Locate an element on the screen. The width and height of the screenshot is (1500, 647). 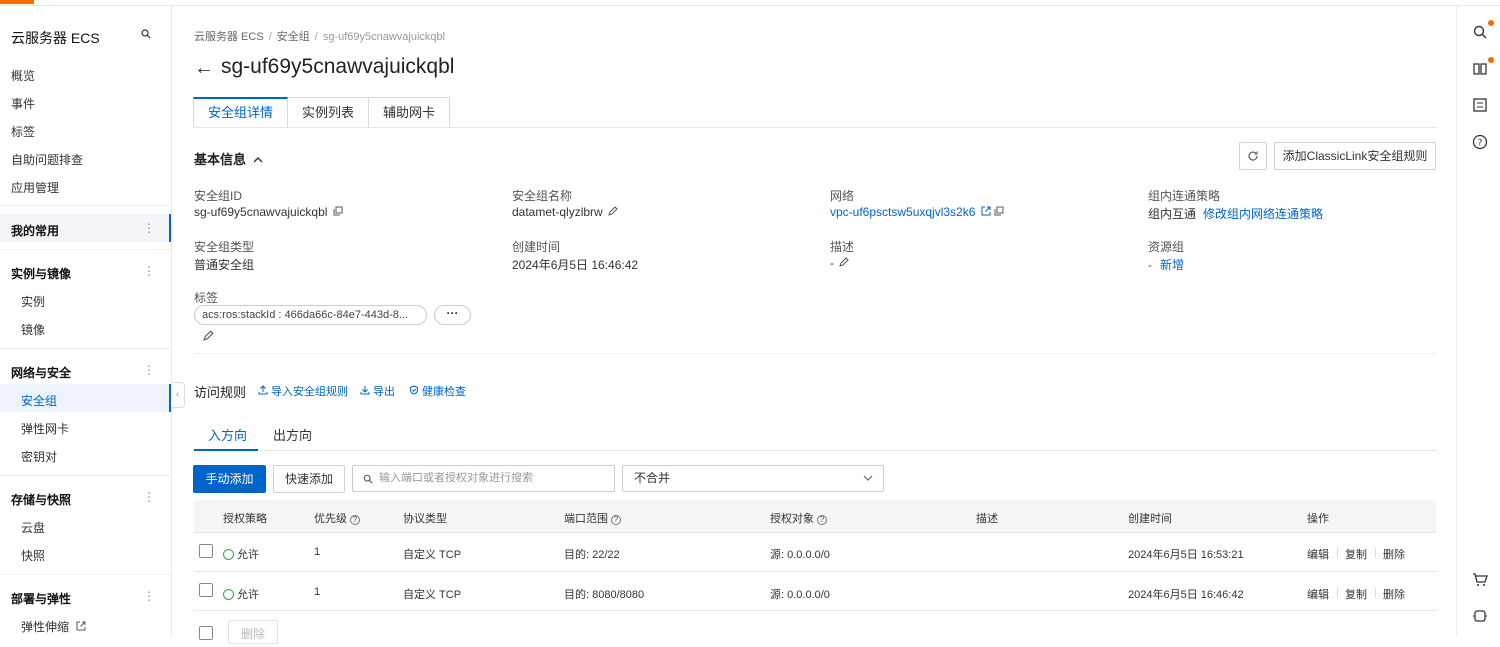
vpc-link: vpc-uf6psctsw5uxqjvl3s2k6 is located at coordinates (902, 212).